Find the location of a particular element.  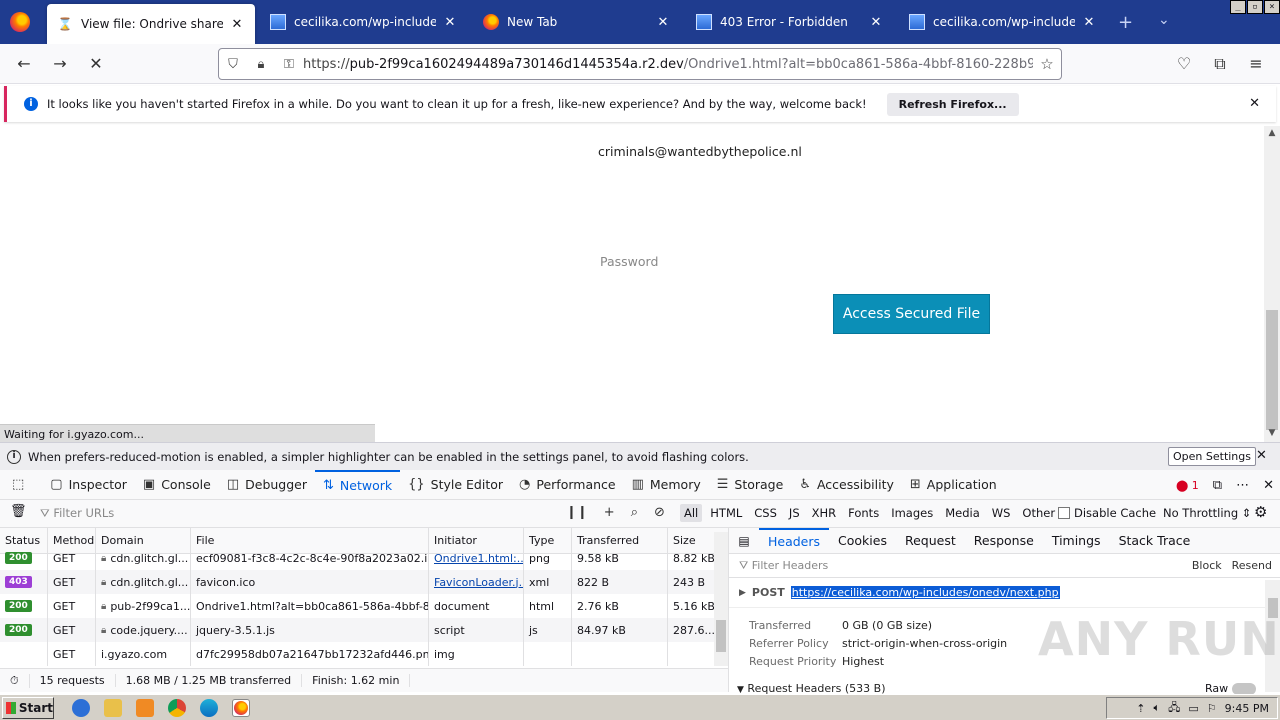

filter-fonts: Fonts is located at coordinates (863, 513).